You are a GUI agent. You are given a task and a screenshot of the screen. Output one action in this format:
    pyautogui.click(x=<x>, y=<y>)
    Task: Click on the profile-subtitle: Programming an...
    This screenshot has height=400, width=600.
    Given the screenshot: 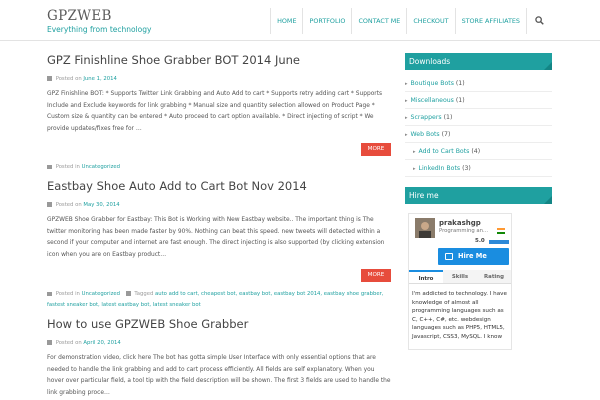 What is the action you would take?
    pyautogui.click(x=464, y=231)
    